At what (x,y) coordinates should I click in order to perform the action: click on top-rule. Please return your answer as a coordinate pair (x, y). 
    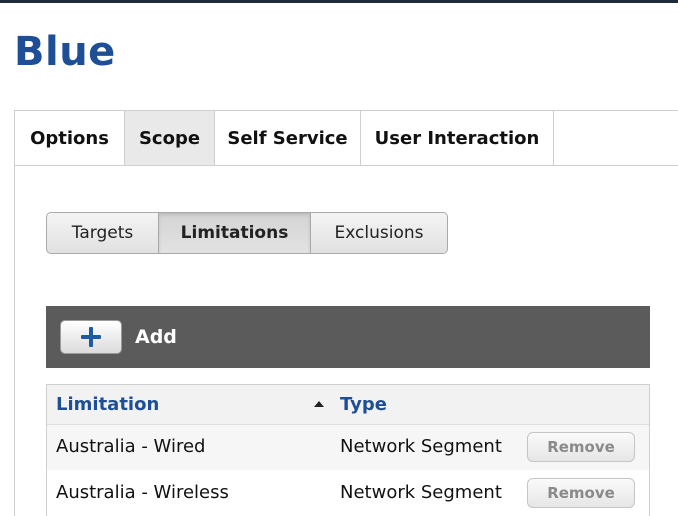
    Looking at the image, I should click on (339, 1).